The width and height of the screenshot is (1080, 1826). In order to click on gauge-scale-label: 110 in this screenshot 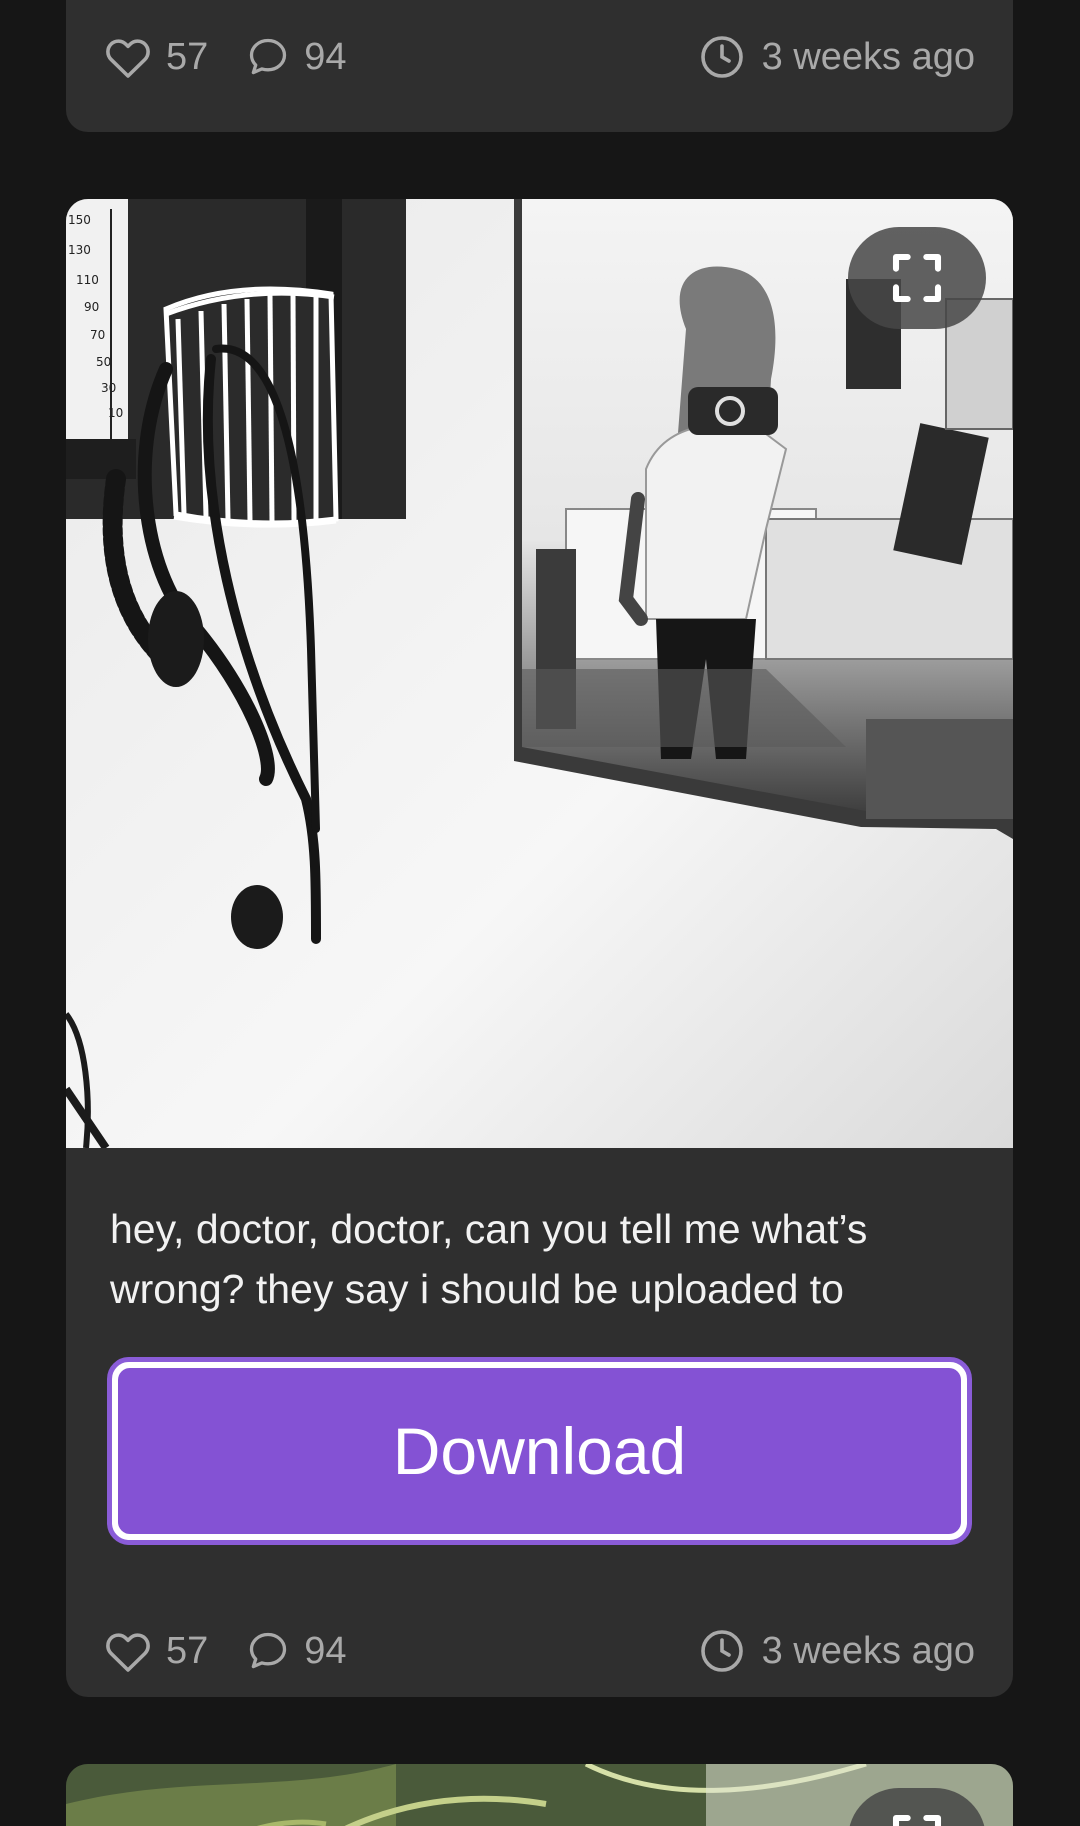, I will do `click(87, 280)`.